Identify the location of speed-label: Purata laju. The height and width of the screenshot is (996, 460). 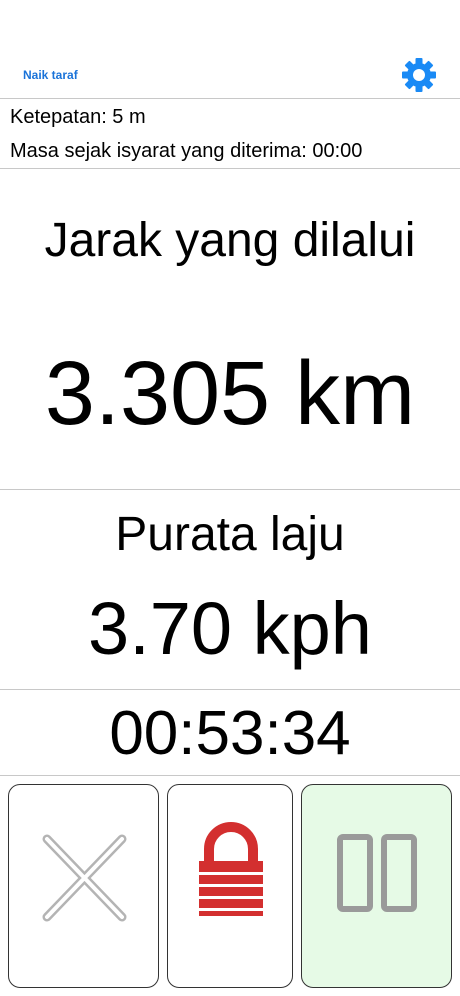
(230, 534).